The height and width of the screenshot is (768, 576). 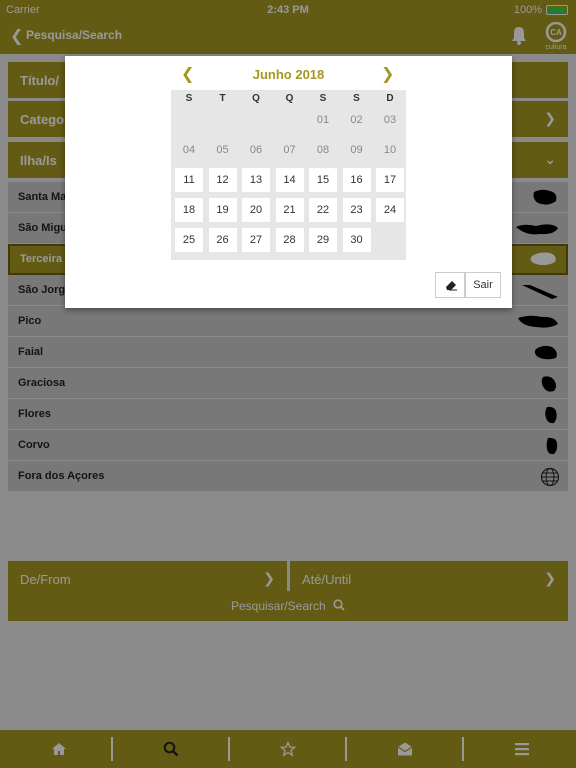 I want to click on calendar-day: 13, so click(x=256, y=180).